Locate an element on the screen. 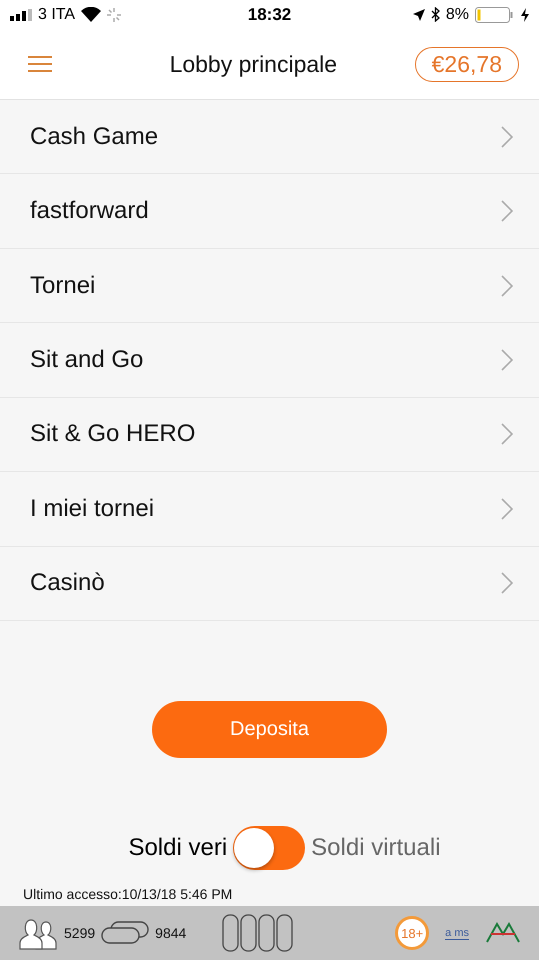 This screenshot has width=539, height=960. carrier-name: 3 ITA is located at coordinates (57, 15).